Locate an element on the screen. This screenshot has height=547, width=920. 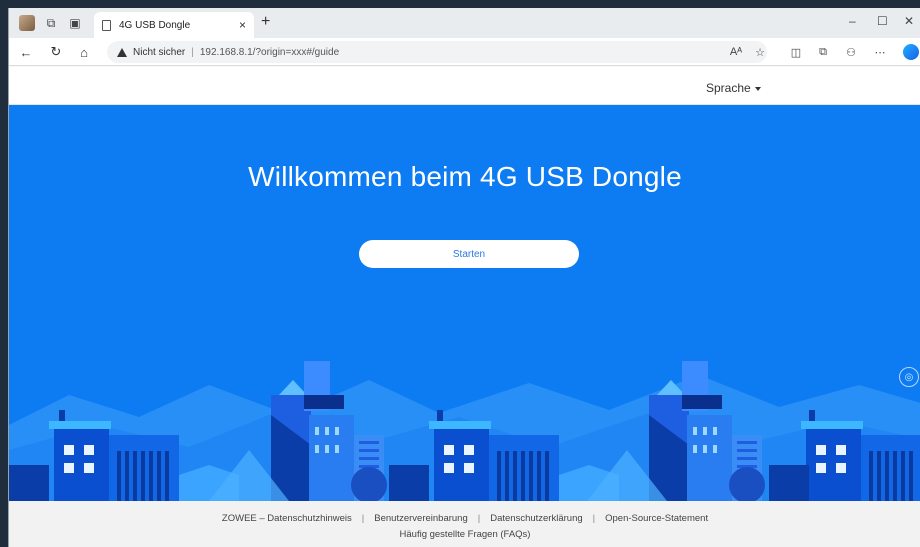
tab-actions-icon: ▣ is located at coordinates (75, 23).